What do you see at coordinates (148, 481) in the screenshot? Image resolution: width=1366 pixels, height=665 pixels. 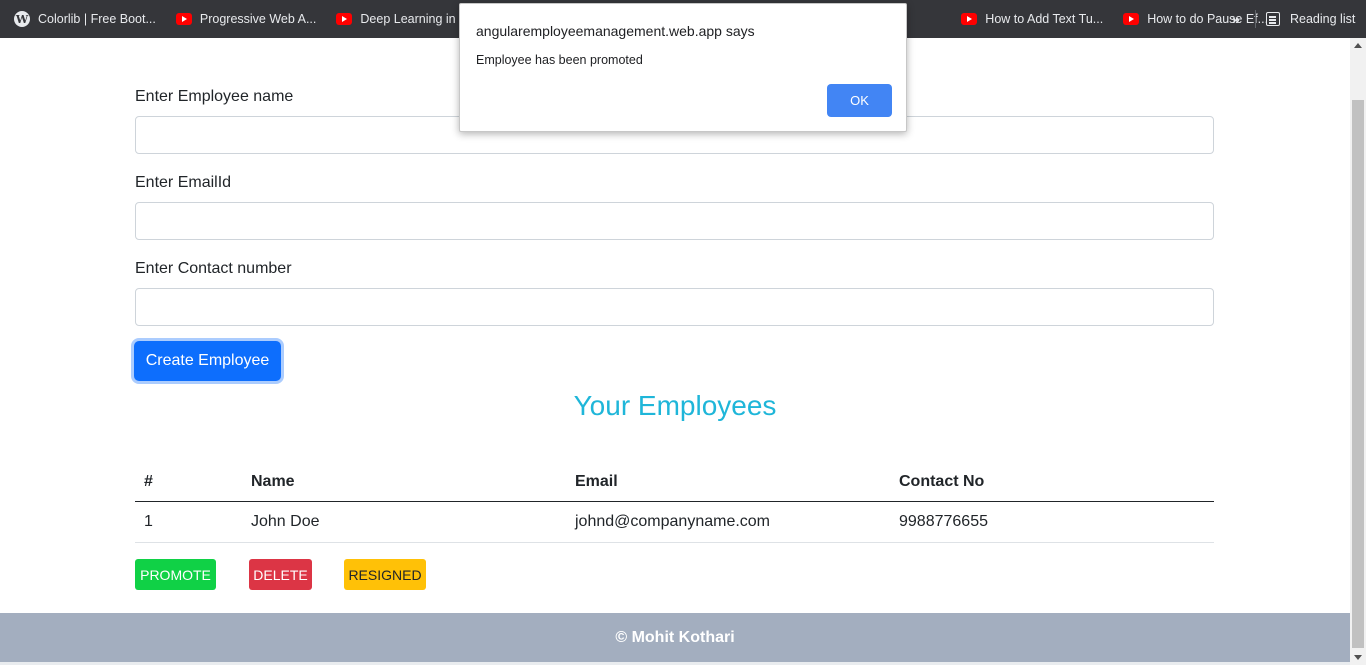 I see `header-index: #` at bounding box center [148, 481].